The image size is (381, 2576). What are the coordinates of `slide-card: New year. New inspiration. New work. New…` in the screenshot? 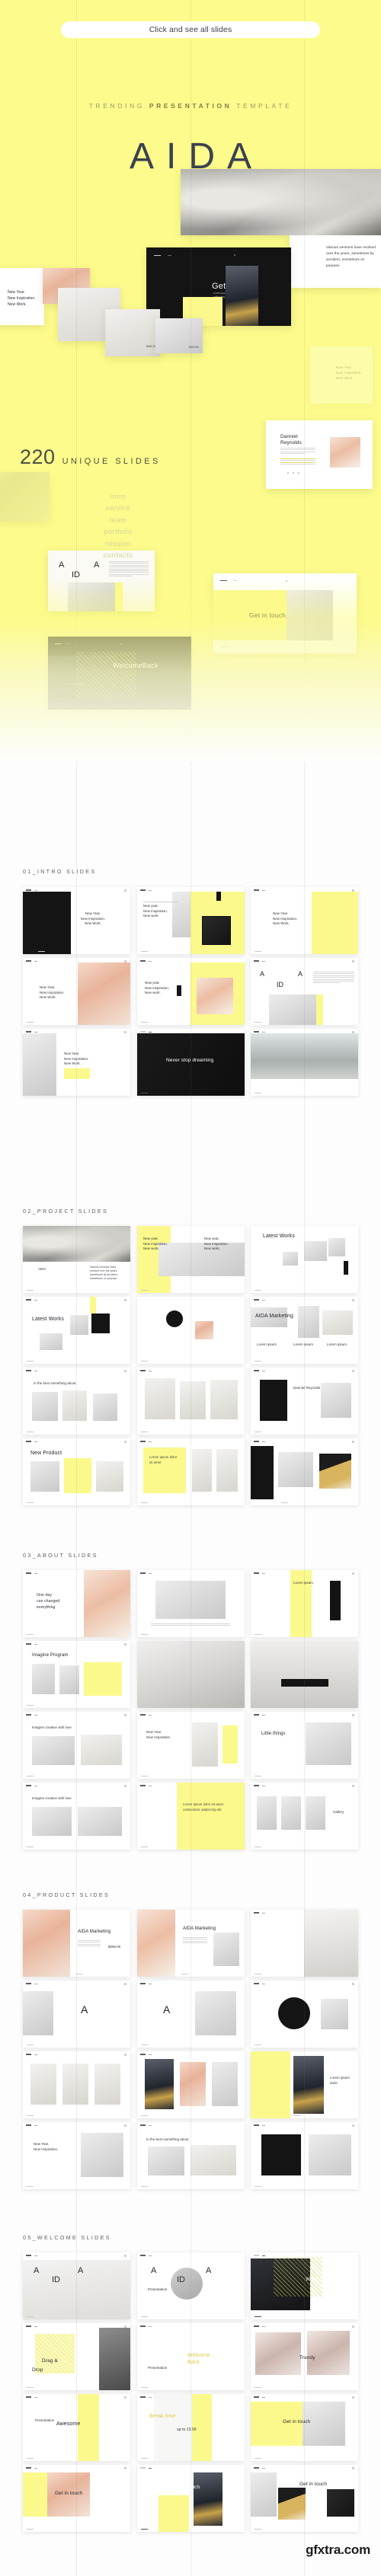 It's located at (191, 1259).